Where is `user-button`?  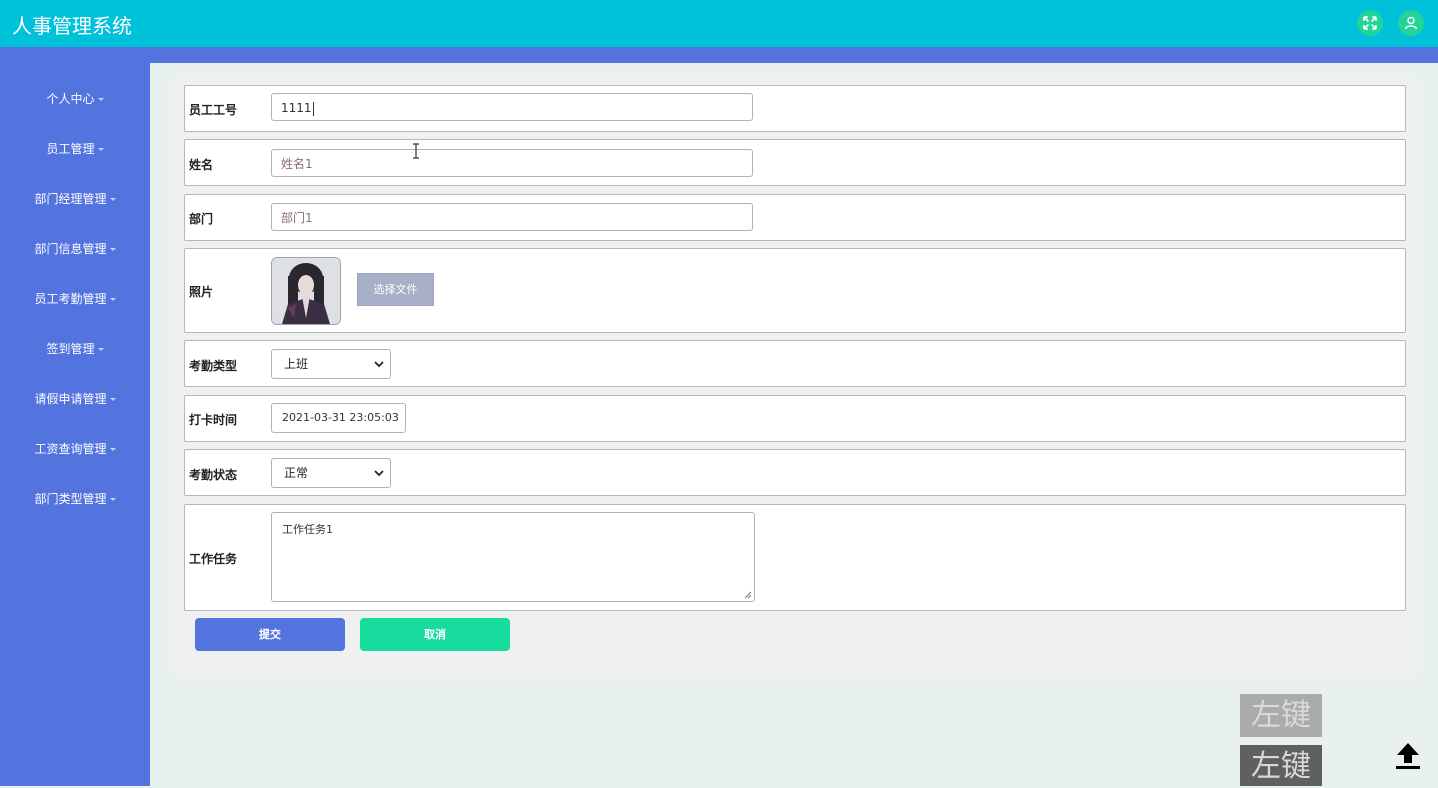
user-button is located at coordinates (1411, 23).